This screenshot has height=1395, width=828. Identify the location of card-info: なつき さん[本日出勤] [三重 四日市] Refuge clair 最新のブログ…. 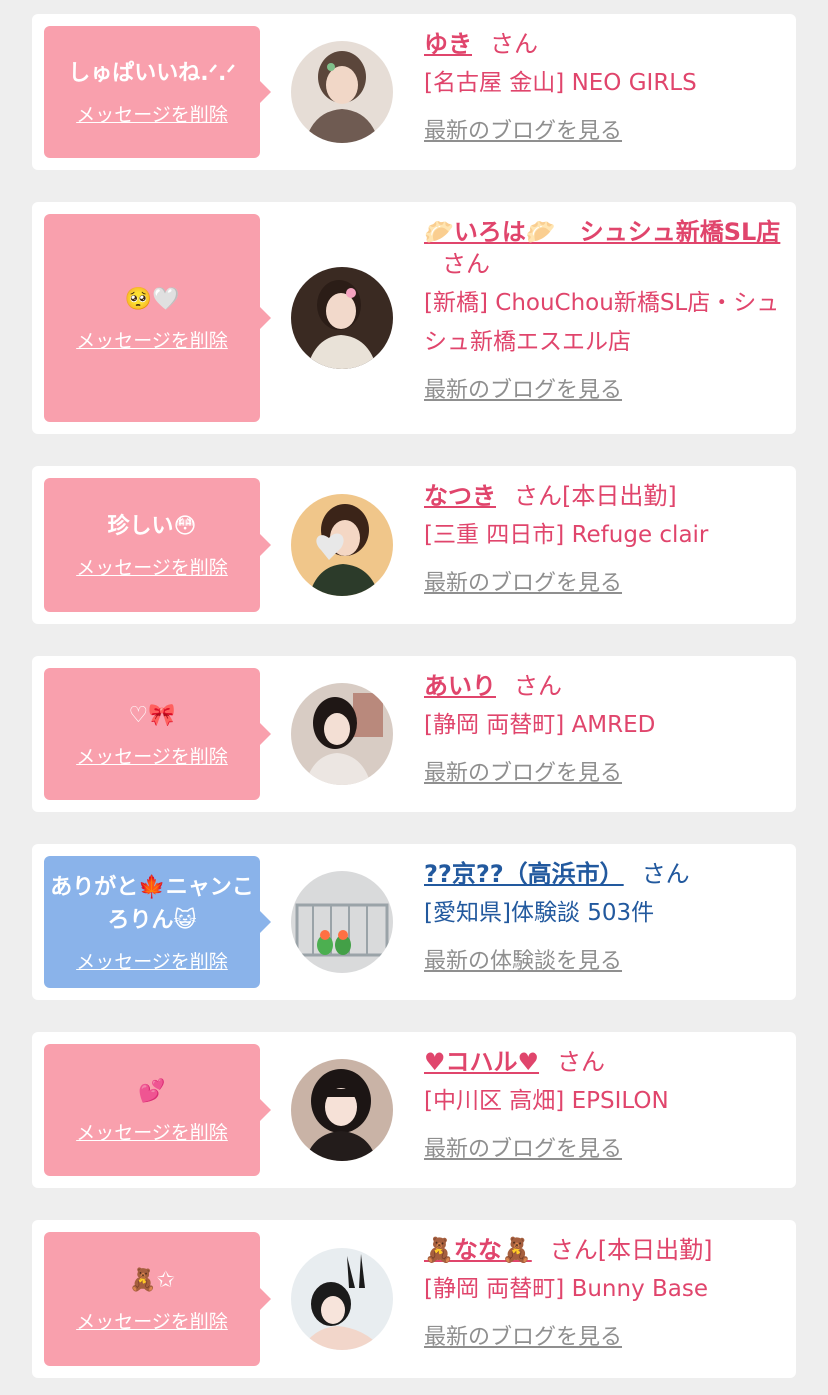
(607, 539).